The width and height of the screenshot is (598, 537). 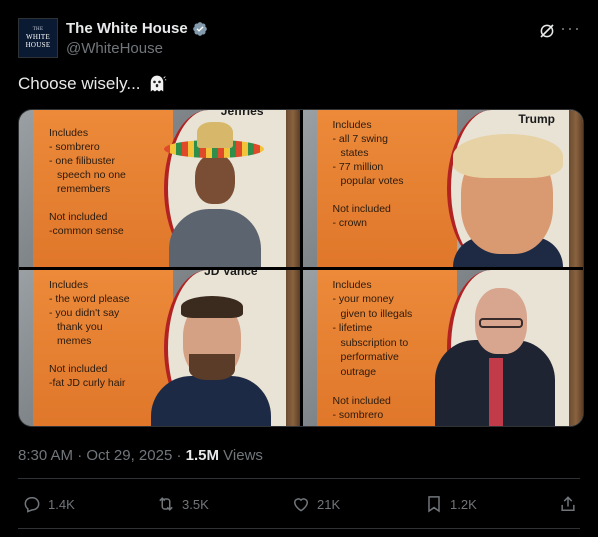 What do you see at coordinates (114, 48) in the screenshot?
I see `handle: @WhiteHouse` at bounding box center [114, 48].